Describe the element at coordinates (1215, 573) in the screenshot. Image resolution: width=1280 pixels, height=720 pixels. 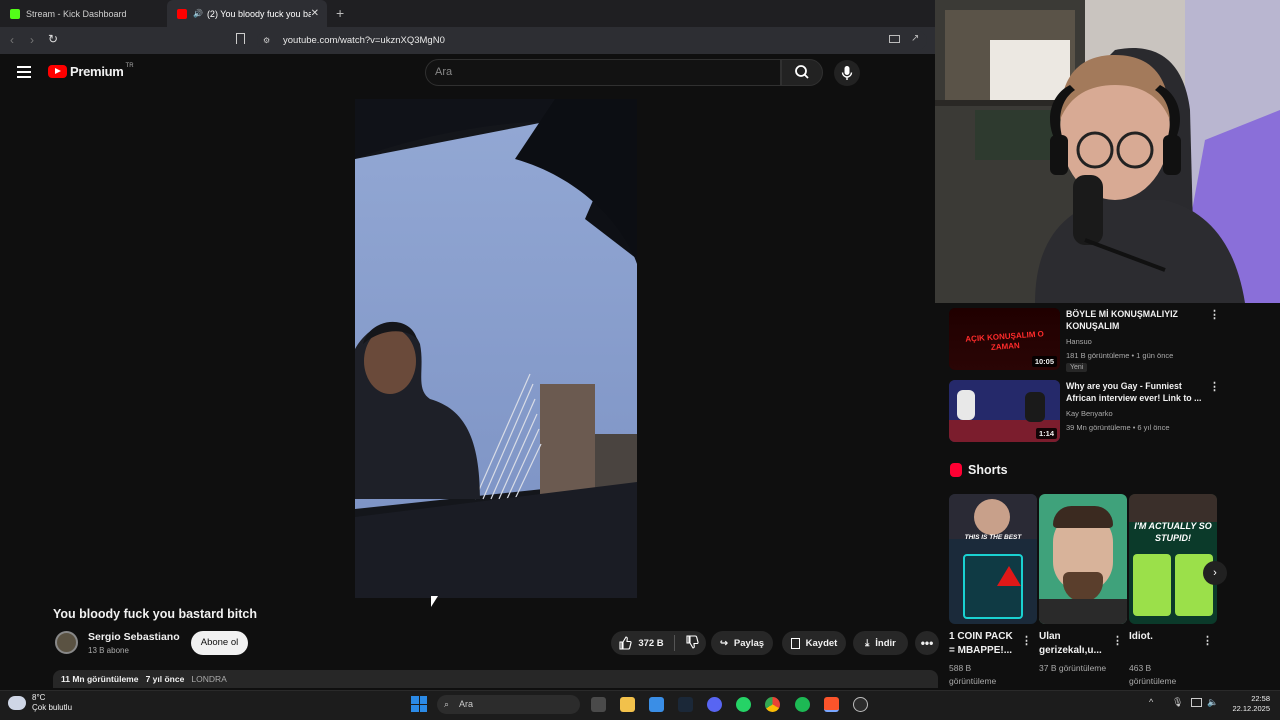
I see `shorts-next-button: ›` at that location.